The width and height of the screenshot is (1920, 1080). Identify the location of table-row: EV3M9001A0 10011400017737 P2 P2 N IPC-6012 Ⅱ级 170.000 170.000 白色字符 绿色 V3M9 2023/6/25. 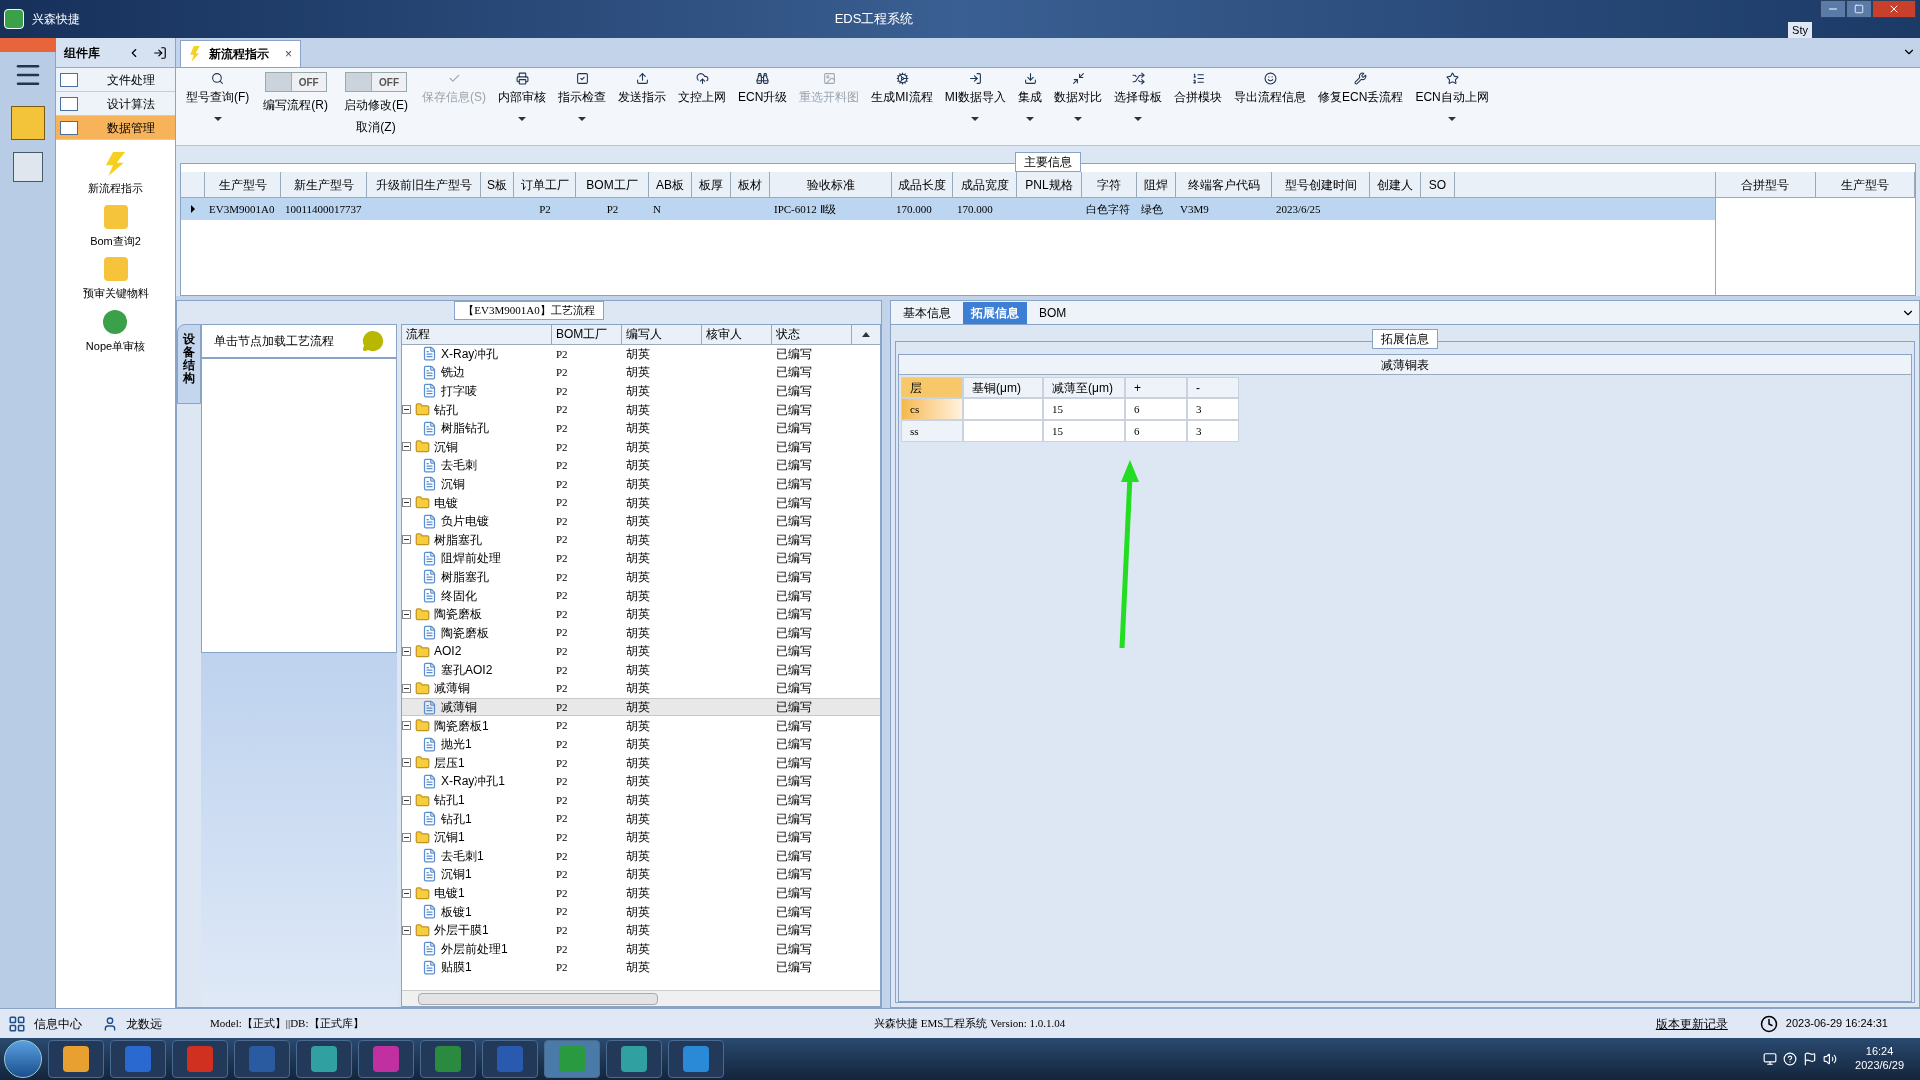
(948, 209).